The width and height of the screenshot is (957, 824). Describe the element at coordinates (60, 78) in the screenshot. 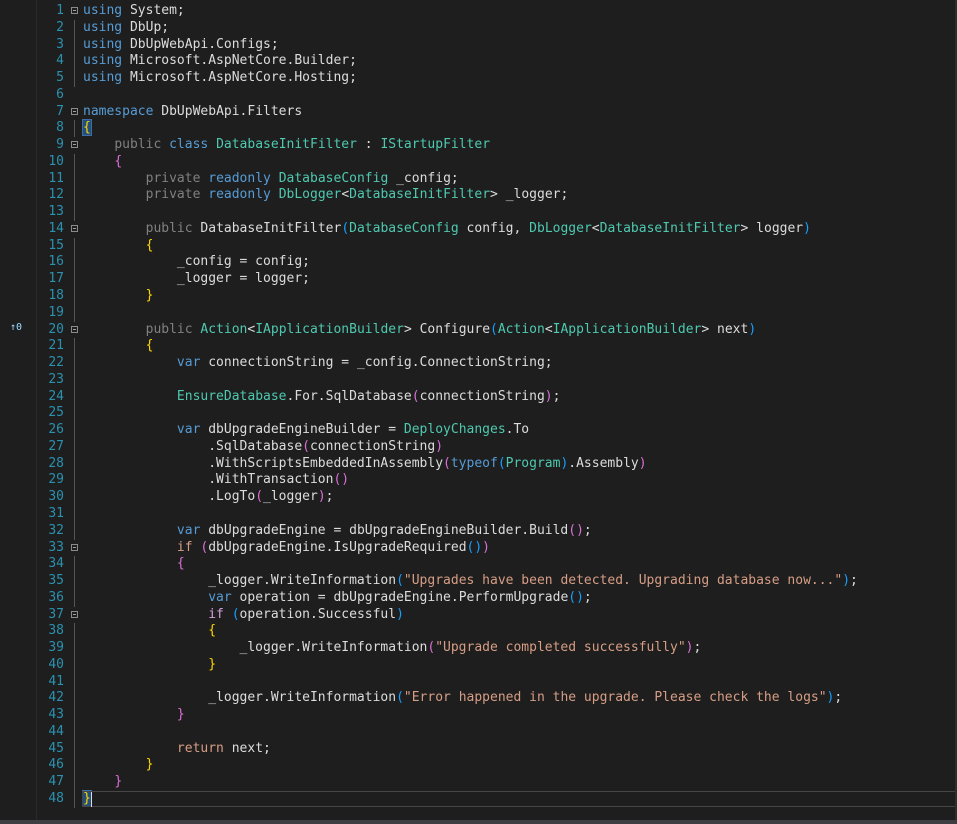

I see `line-number: 5` at that location.